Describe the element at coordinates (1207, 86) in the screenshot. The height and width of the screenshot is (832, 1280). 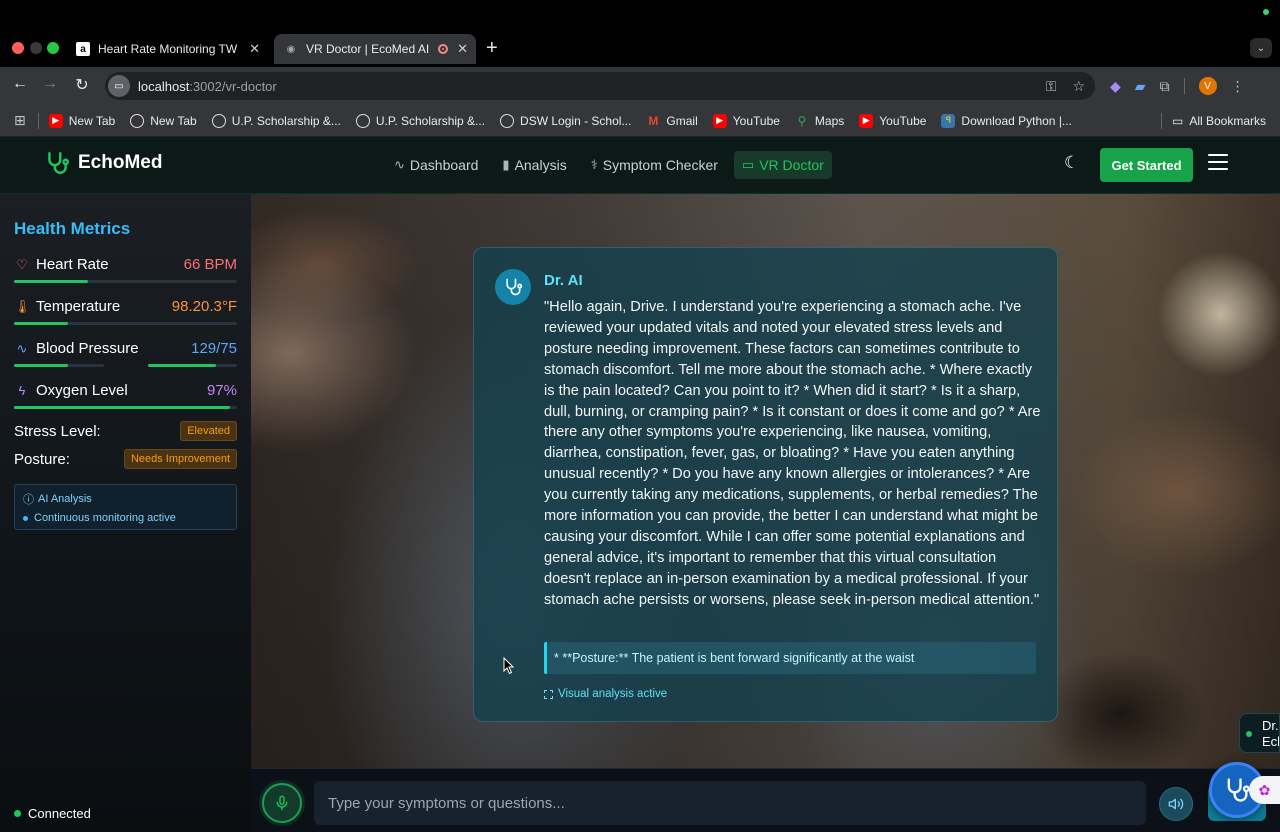
I see `profile-avatar: V` at that location.